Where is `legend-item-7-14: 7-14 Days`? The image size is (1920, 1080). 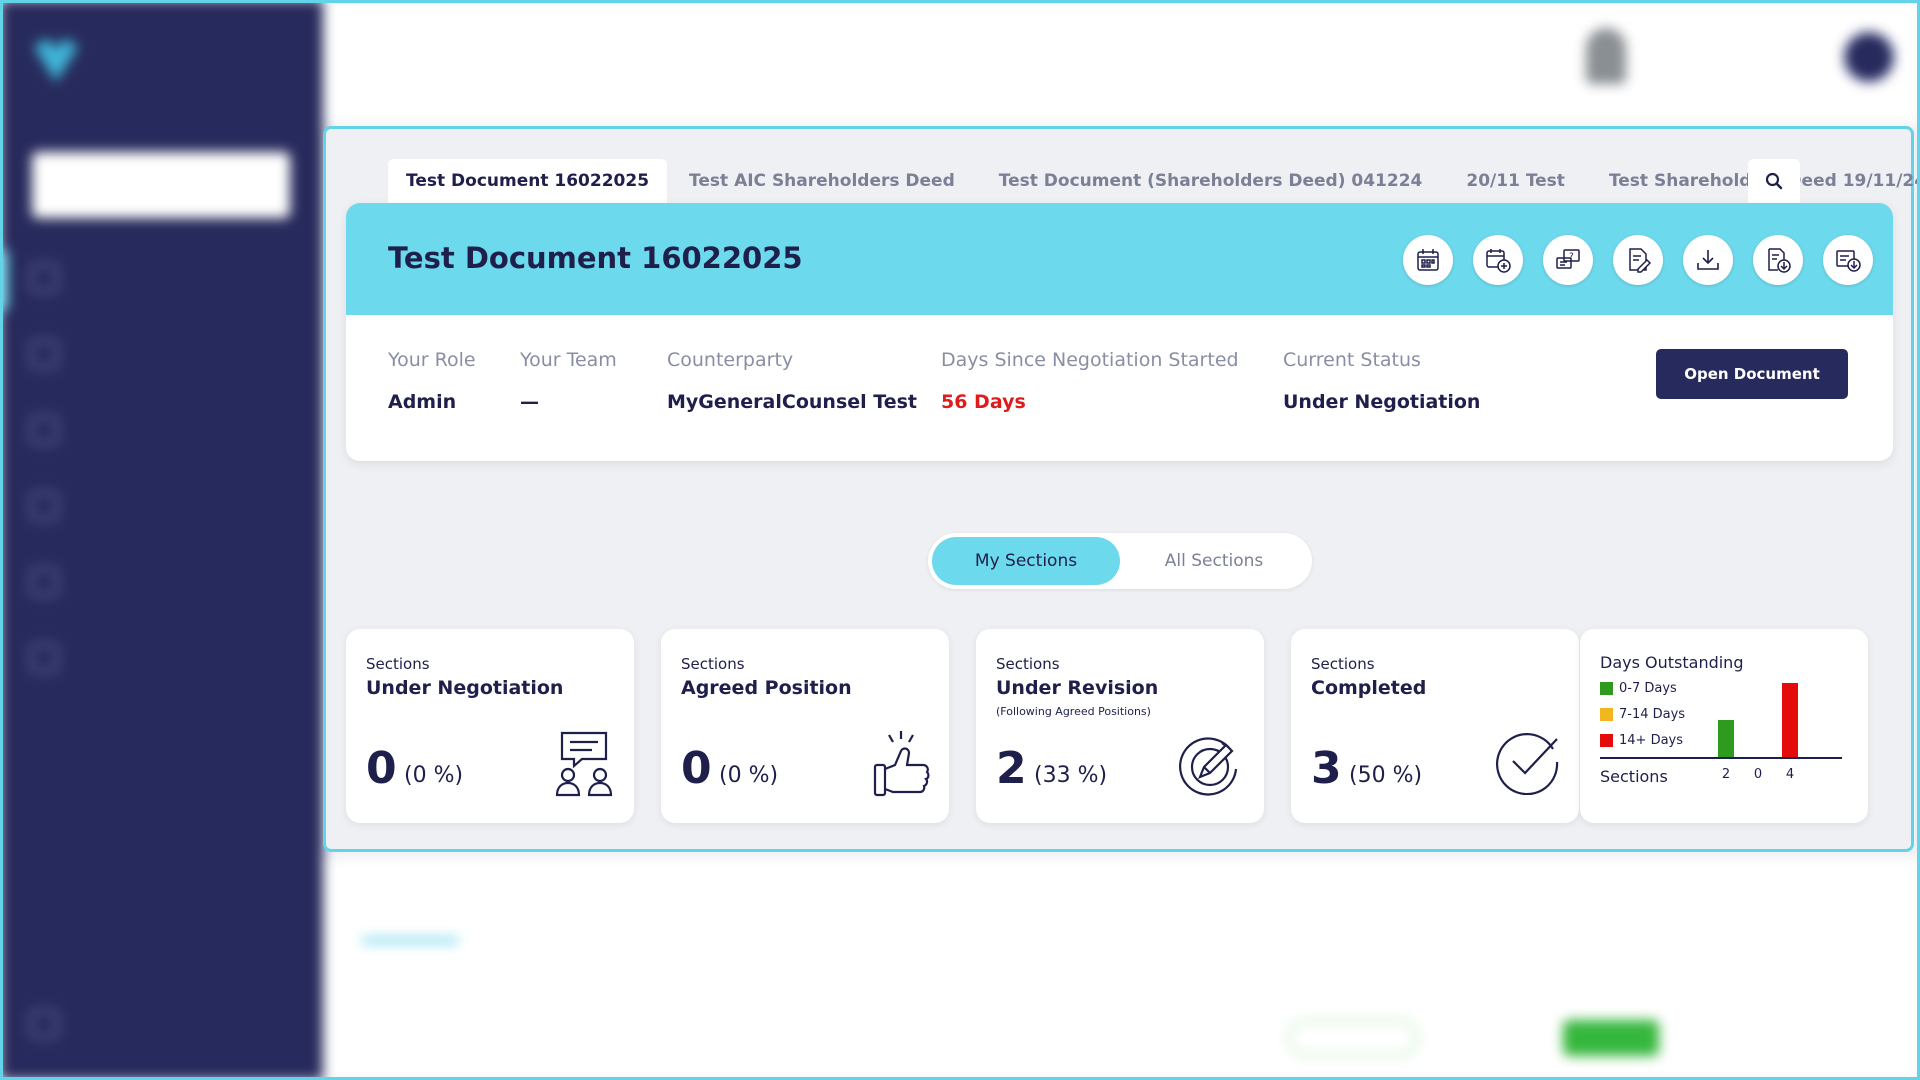
legend-item-7-14: 7-14 Days is located at coordinates (1642, 714).